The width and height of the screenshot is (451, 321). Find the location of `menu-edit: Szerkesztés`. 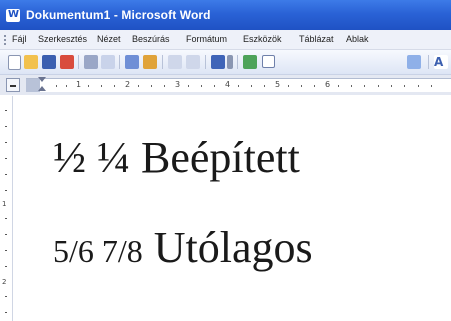

menu-edit: Szerkesztés is located at coordinates (62, 39).